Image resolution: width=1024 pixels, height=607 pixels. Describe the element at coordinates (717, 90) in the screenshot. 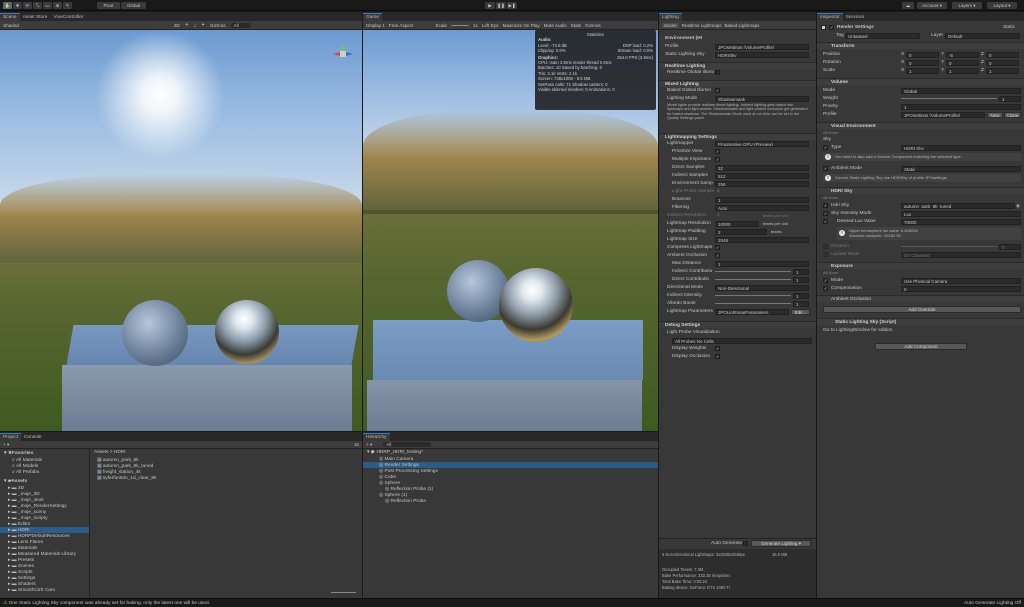

I see `baked-gi-checkbox: ✓` at that location.